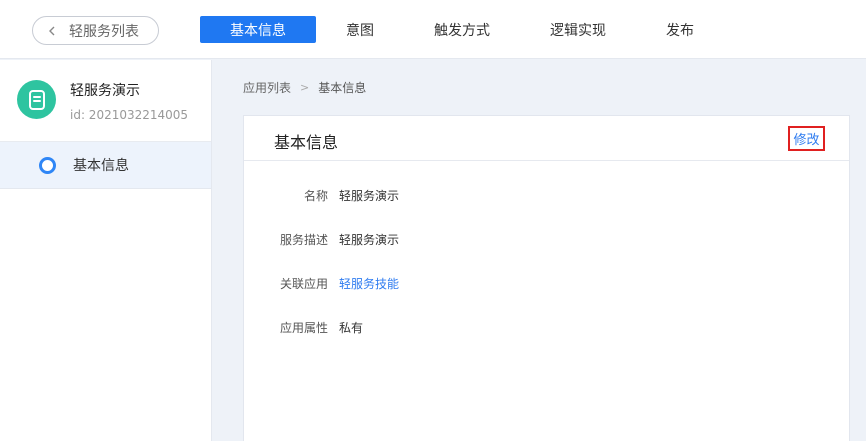  I want to click on sidebar-item-basic-info: 基本信息, so click(105, 165).